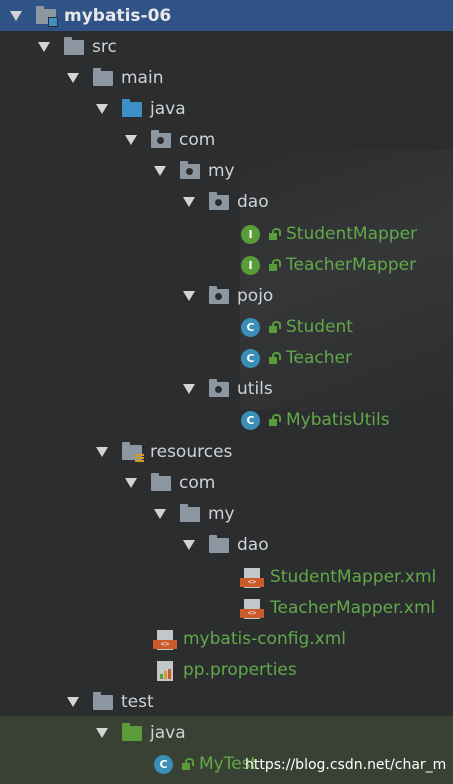 The height and width of the screenshot is (784, 453). Describe the element at coordinates (346, 765) in the screenshot. I see `watermark-text: https://blog.csdn.net/char_m` at that location.